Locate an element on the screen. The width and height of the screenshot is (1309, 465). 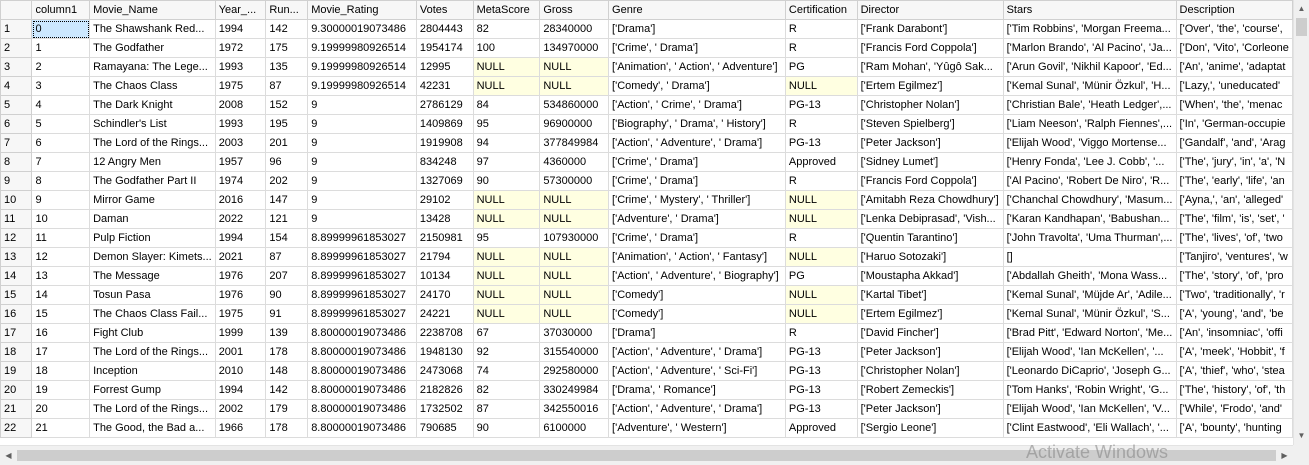
grid-cell: 10134 is located at coordinates (444, 276).